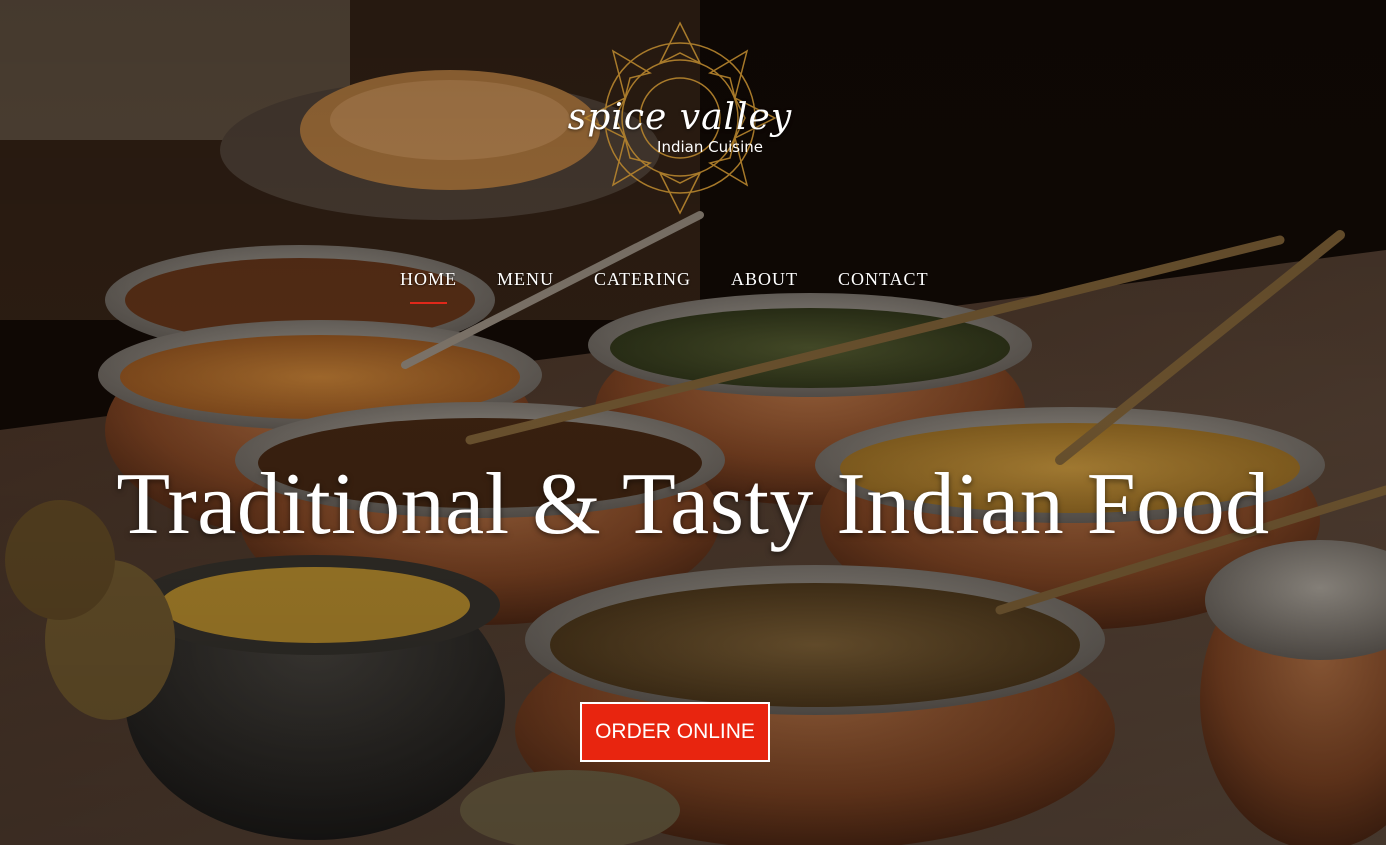 The image size is (1386, 845). What do you see at coordinates (693, 504) in the screenshot?
I see `hero-headline: Traditional & Tasty Indian Food` at bounding box center [693, 504].